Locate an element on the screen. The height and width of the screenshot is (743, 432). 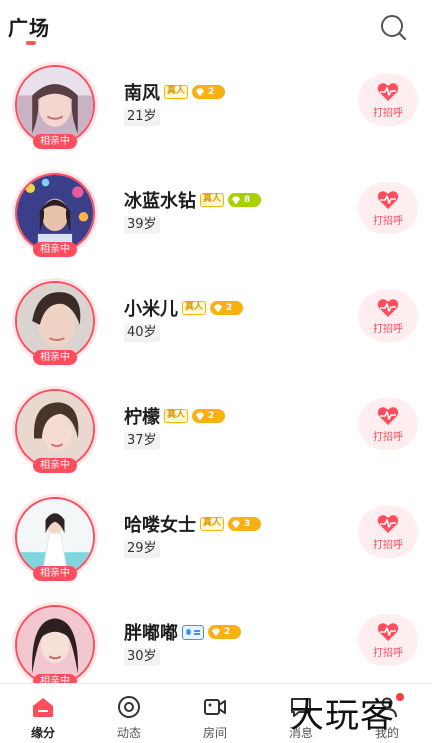
user-name: 南风 is located at coordinates (142, 93).